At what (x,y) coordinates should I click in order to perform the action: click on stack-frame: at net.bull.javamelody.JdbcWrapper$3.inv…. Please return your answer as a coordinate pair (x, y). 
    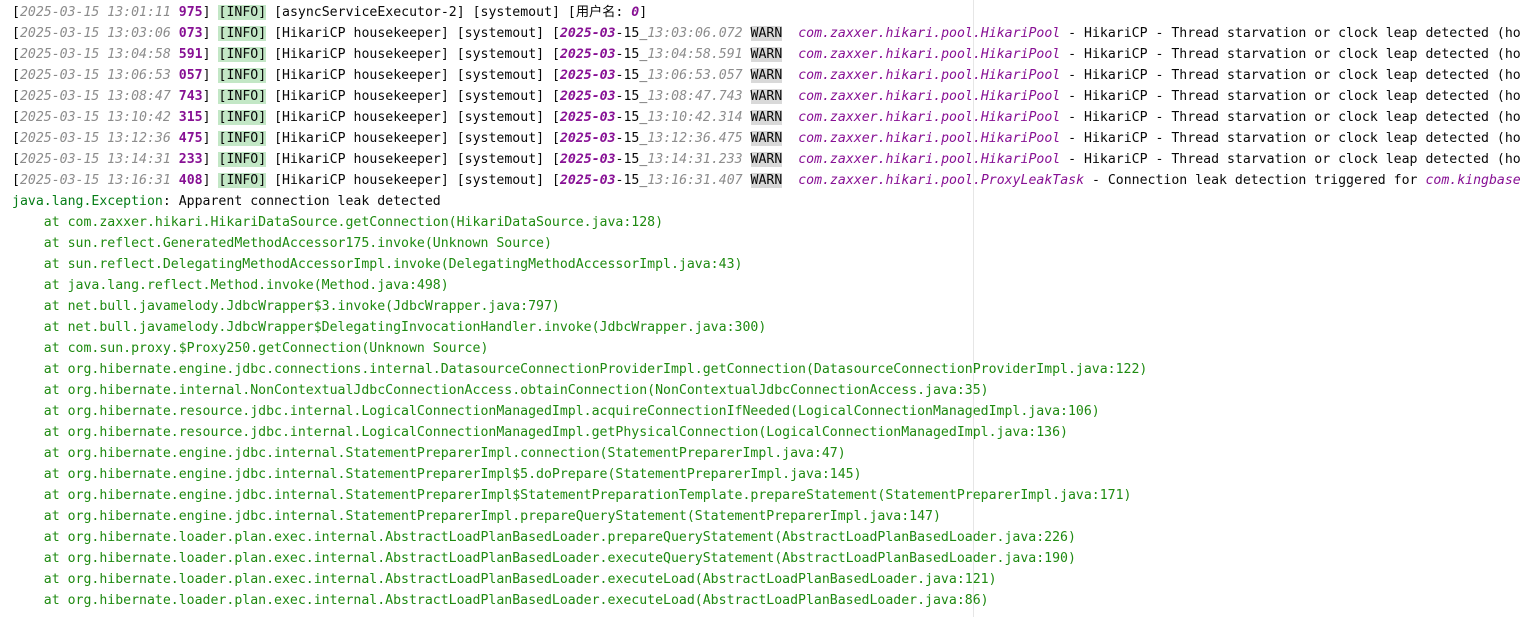
    Looking at the image, I should click on (771, 306).